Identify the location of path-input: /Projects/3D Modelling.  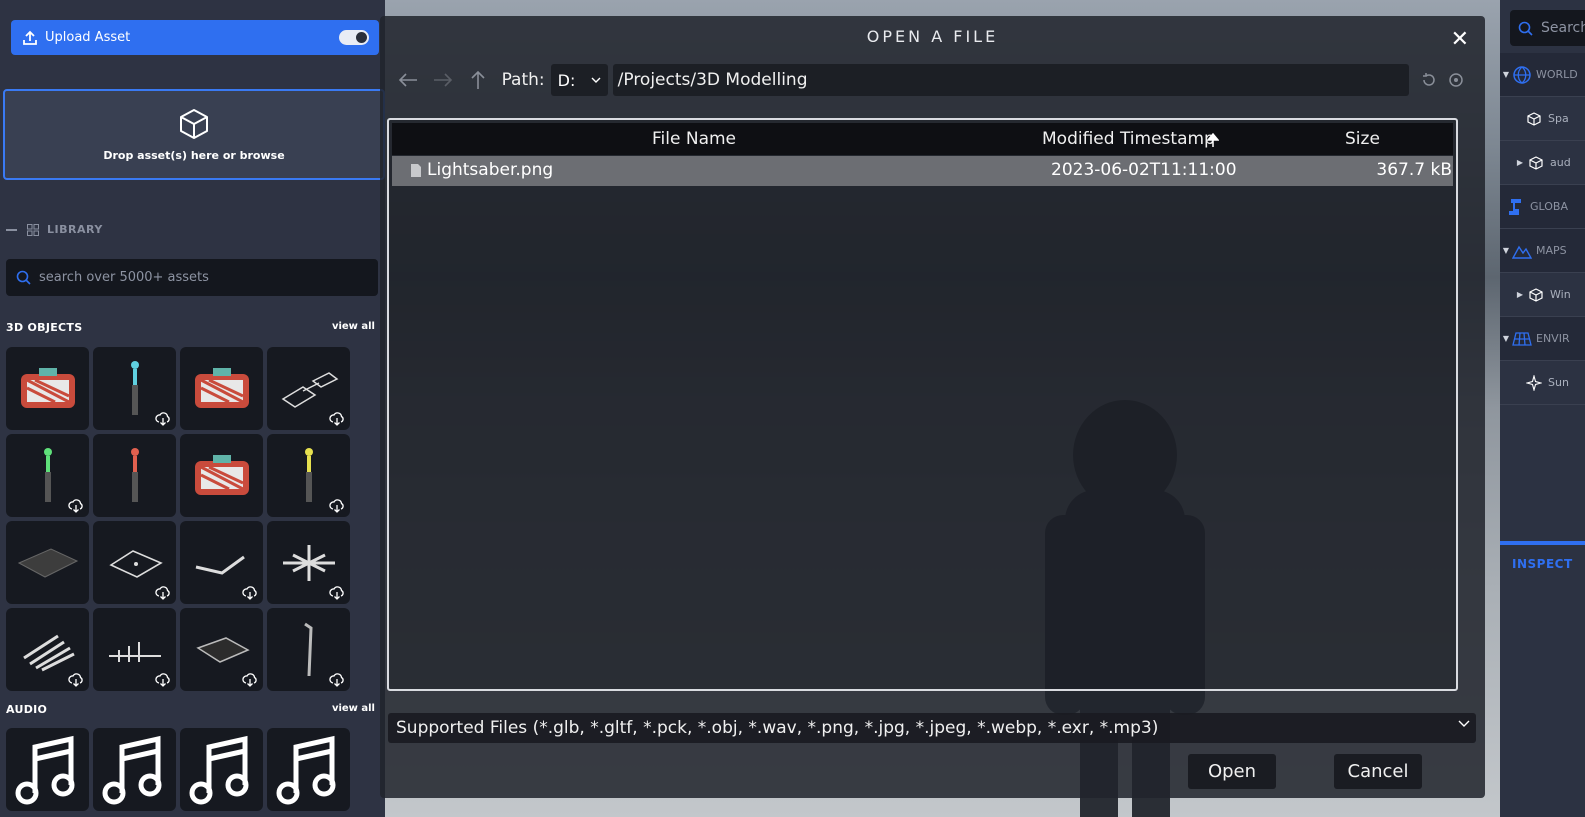
(1011, 80).